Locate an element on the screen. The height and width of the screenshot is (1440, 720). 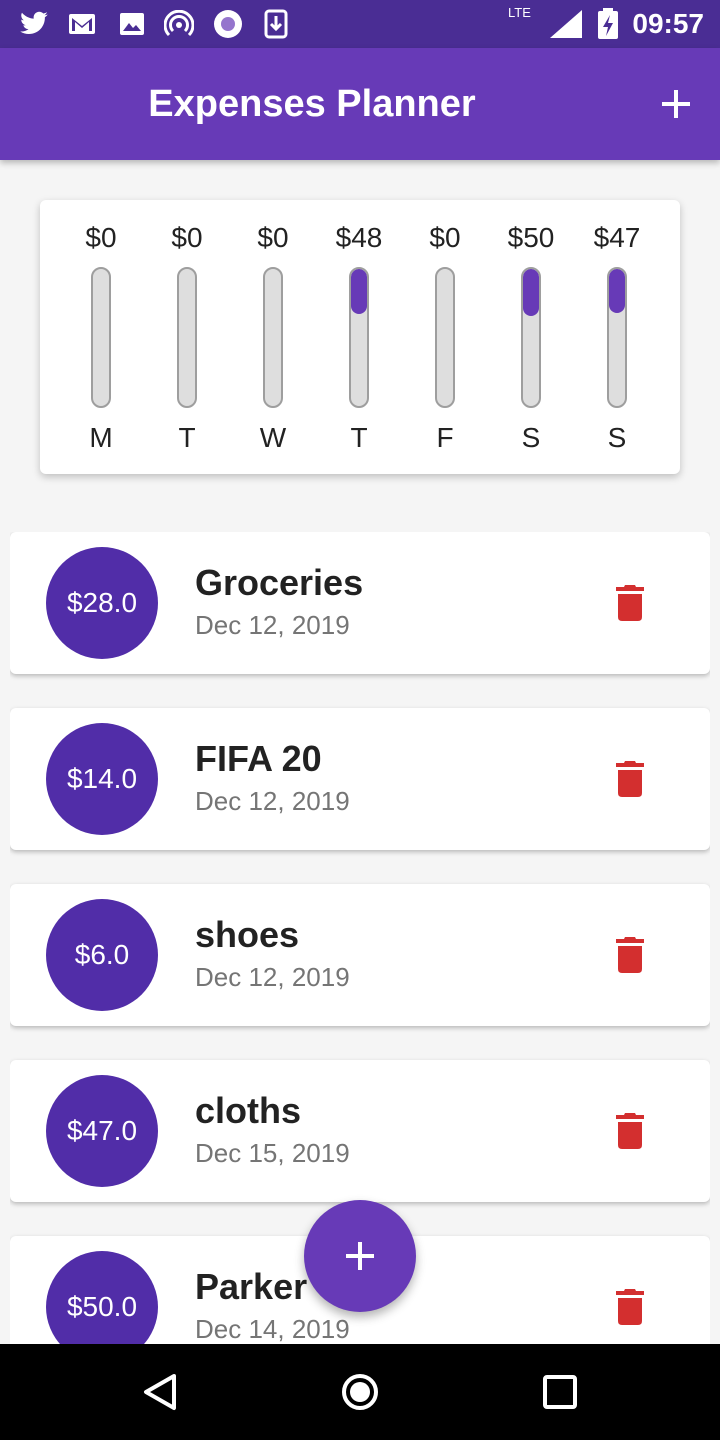
back-button is located at coordinates (160, 1392).